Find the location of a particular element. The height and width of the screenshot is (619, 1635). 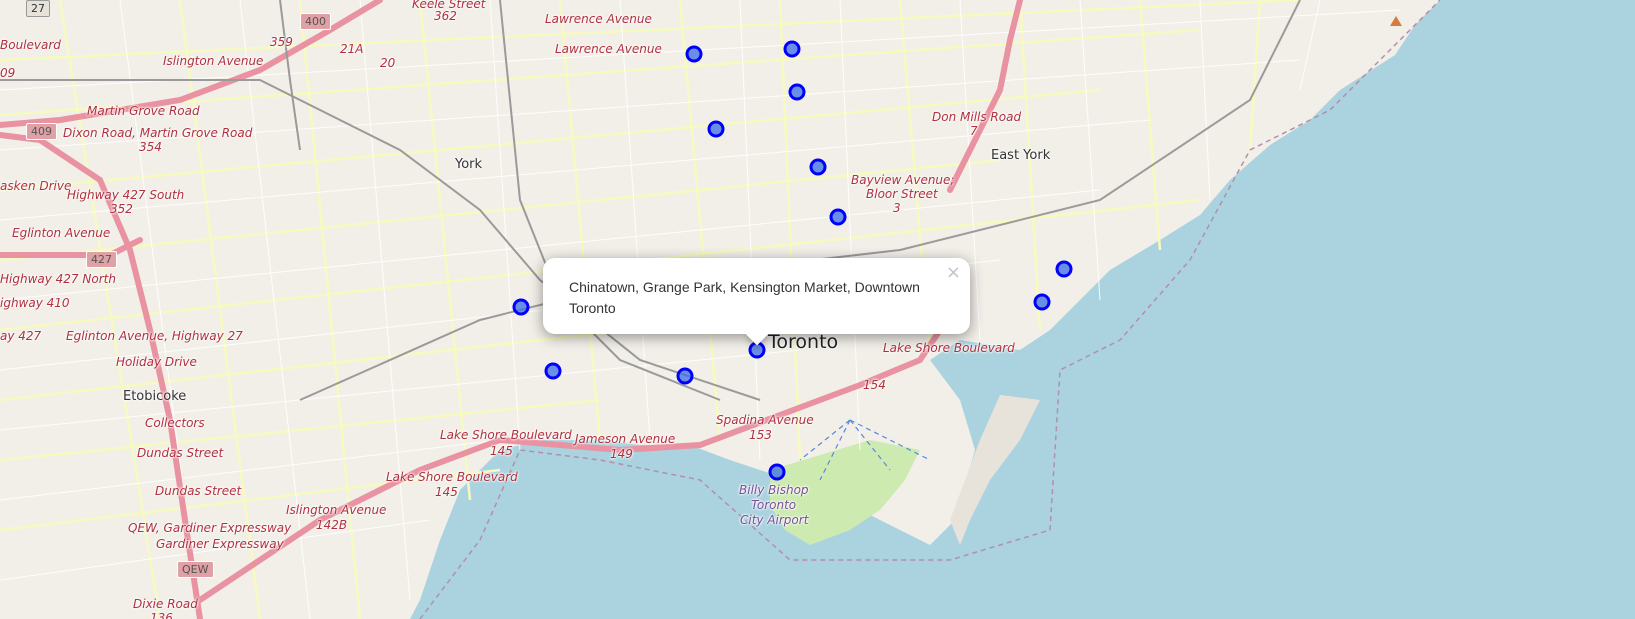

road-label-dixon-num: 354 is located at coordinates (150, 147).